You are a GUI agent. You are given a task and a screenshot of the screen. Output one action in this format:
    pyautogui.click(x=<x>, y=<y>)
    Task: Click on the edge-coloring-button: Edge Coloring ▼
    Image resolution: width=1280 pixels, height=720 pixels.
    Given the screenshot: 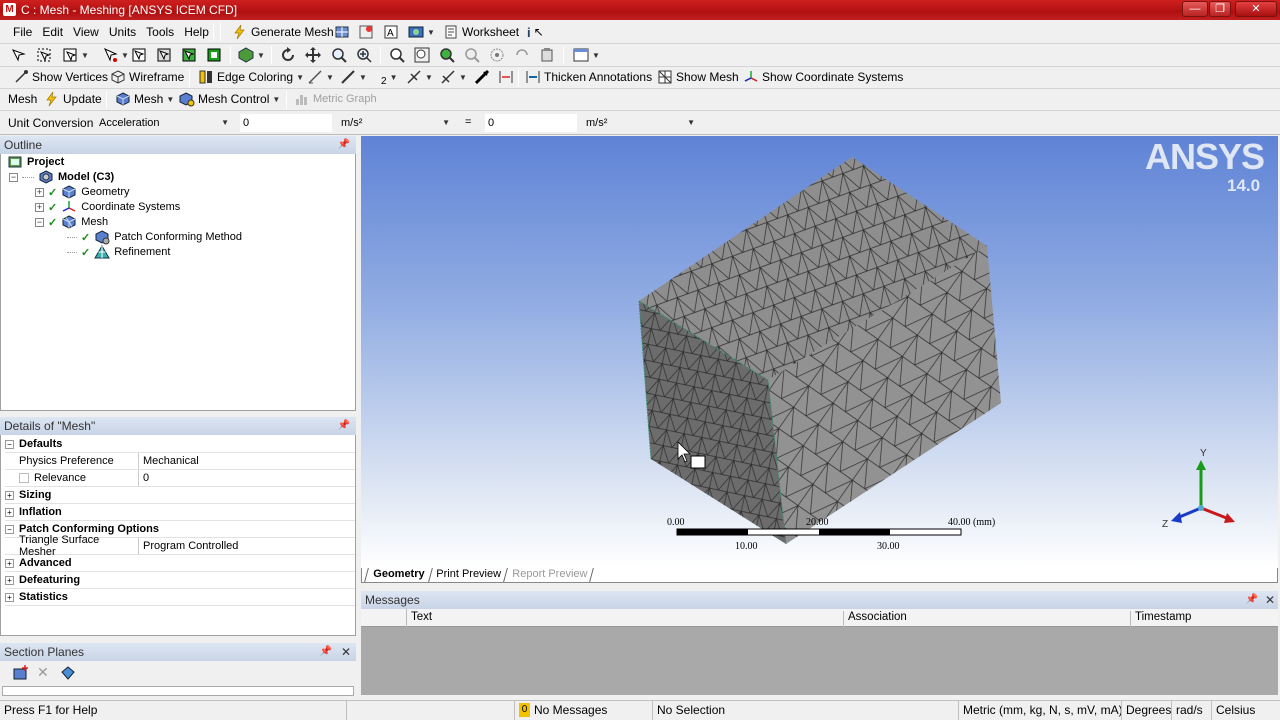 What is the action you would take?
    pyautogui.click(x=251, y=77)
    